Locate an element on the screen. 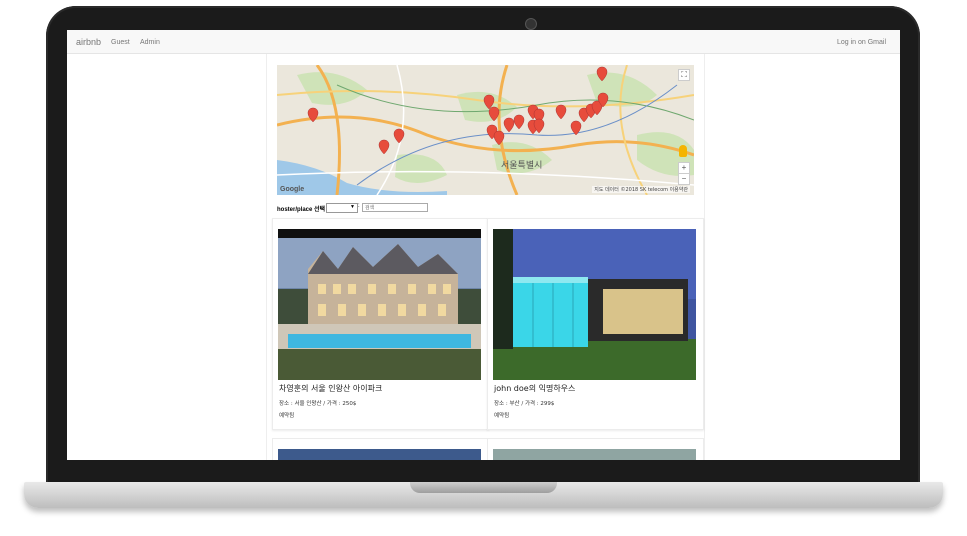  listing-info: 장소 : 서울 인왕산 / 가격 : 250$ is located at coordinates (318, 404).